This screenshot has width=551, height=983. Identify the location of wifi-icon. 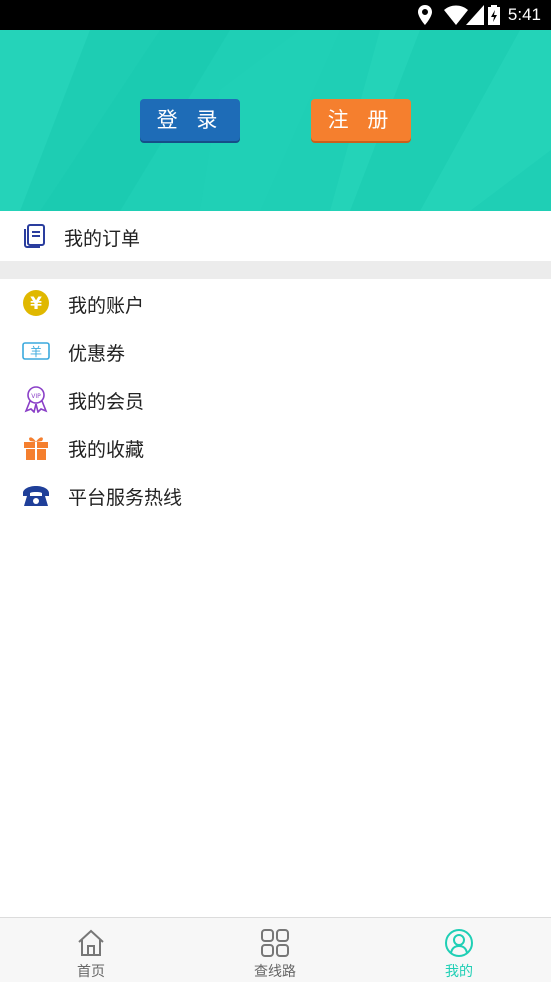
(456, 17).